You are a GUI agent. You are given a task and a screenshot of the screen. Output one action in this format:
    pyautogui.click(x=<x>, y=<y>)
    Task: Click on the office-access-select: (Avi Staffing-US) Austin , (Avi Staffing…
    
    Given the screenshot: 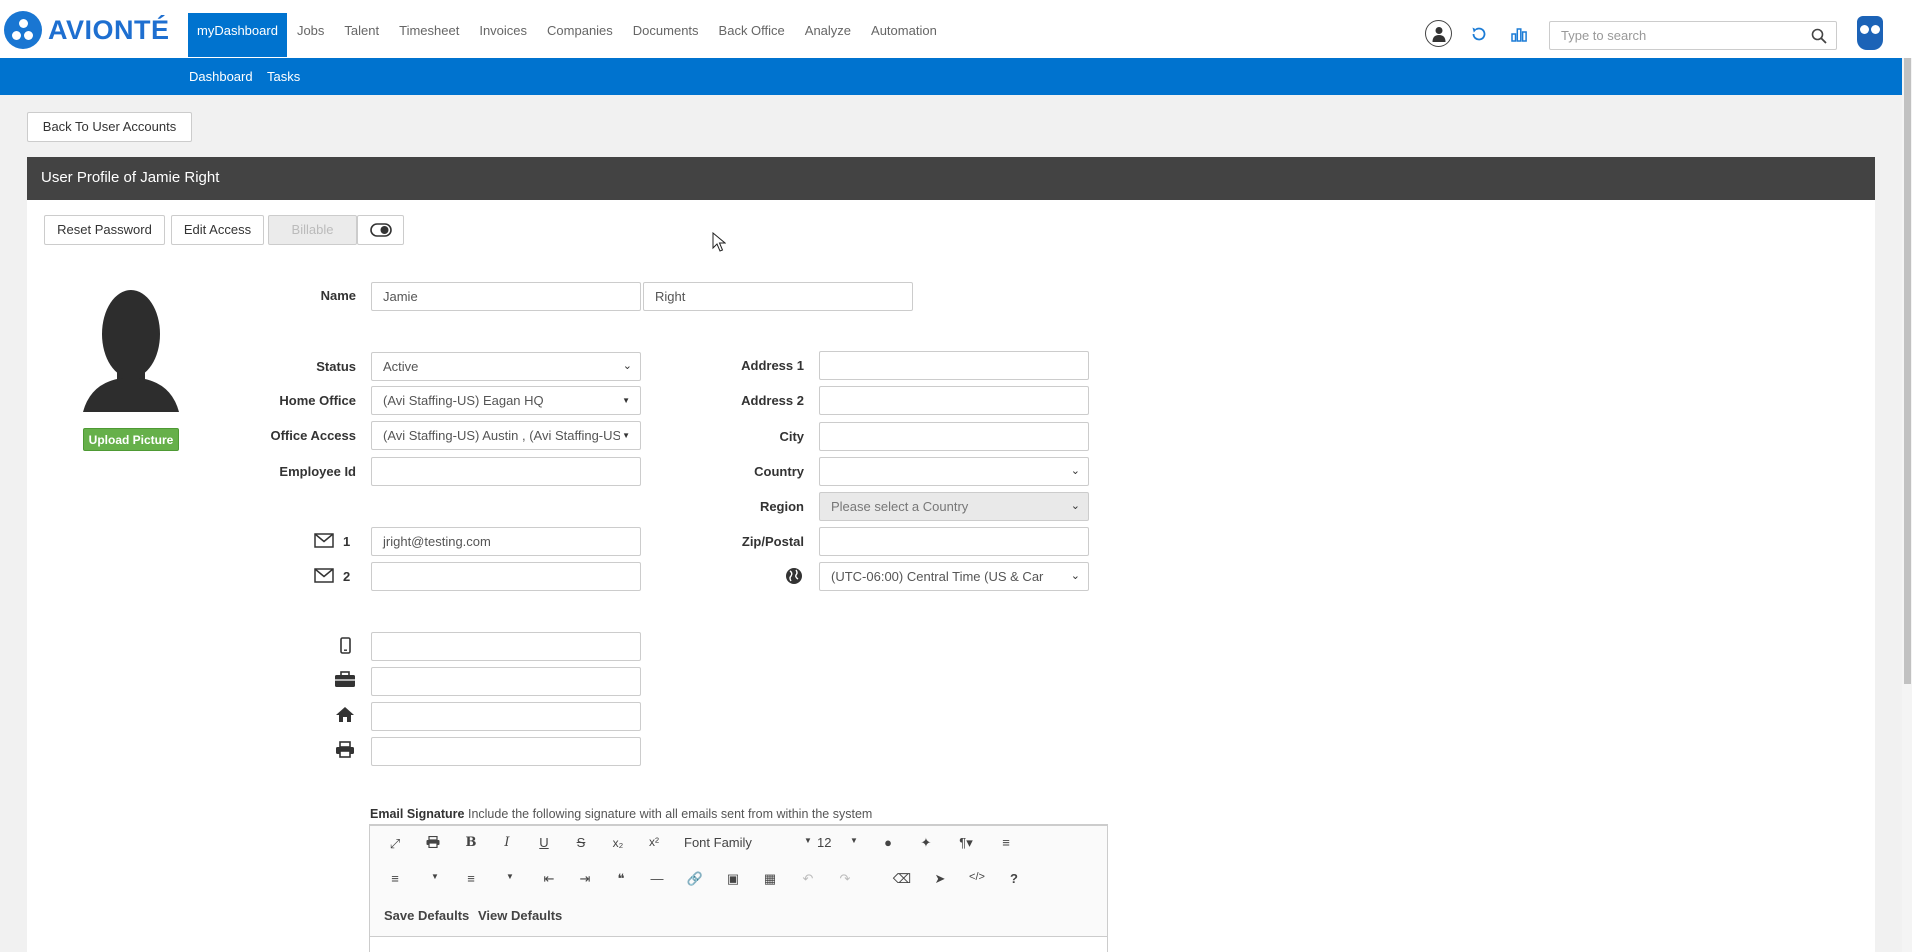 What is the action you would take?
    pyautogui.click(x=506, y=435)
    